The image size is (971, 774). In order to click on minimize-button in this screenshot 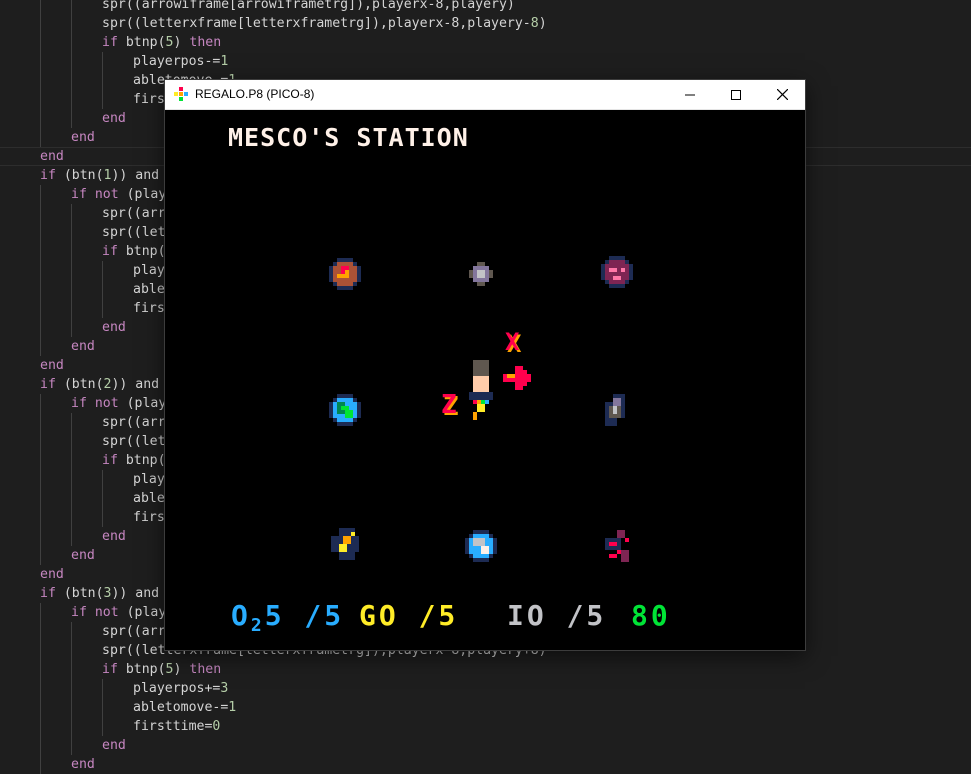, I will do `click(690, 94)`.